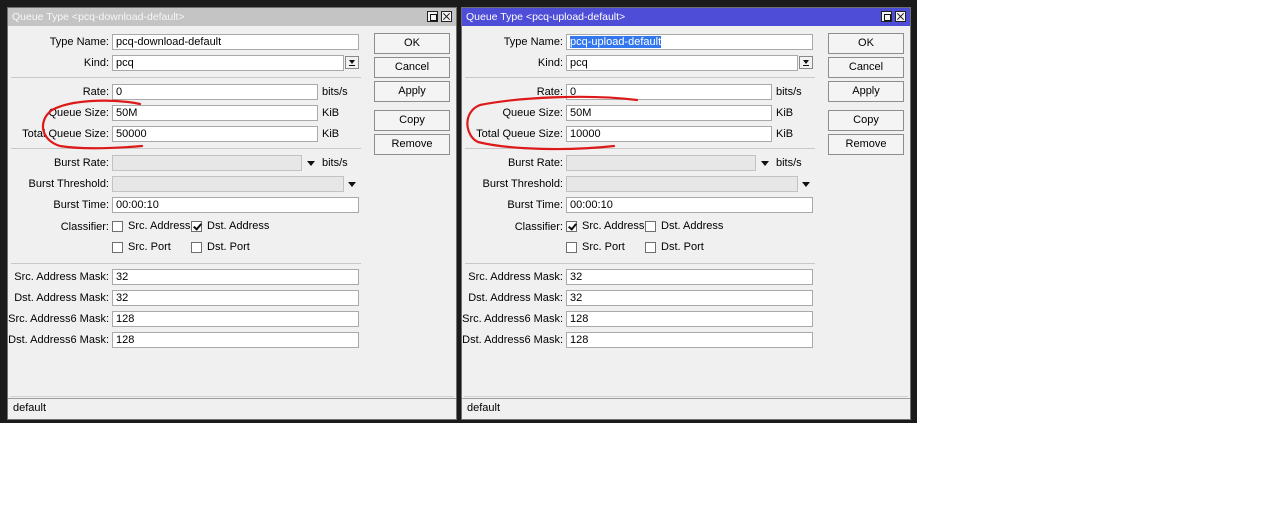 Image resolution: width=1280 pixels, height=526 pixels. I want to click on type-name-field: pcq-download-default, so click(235, 42).